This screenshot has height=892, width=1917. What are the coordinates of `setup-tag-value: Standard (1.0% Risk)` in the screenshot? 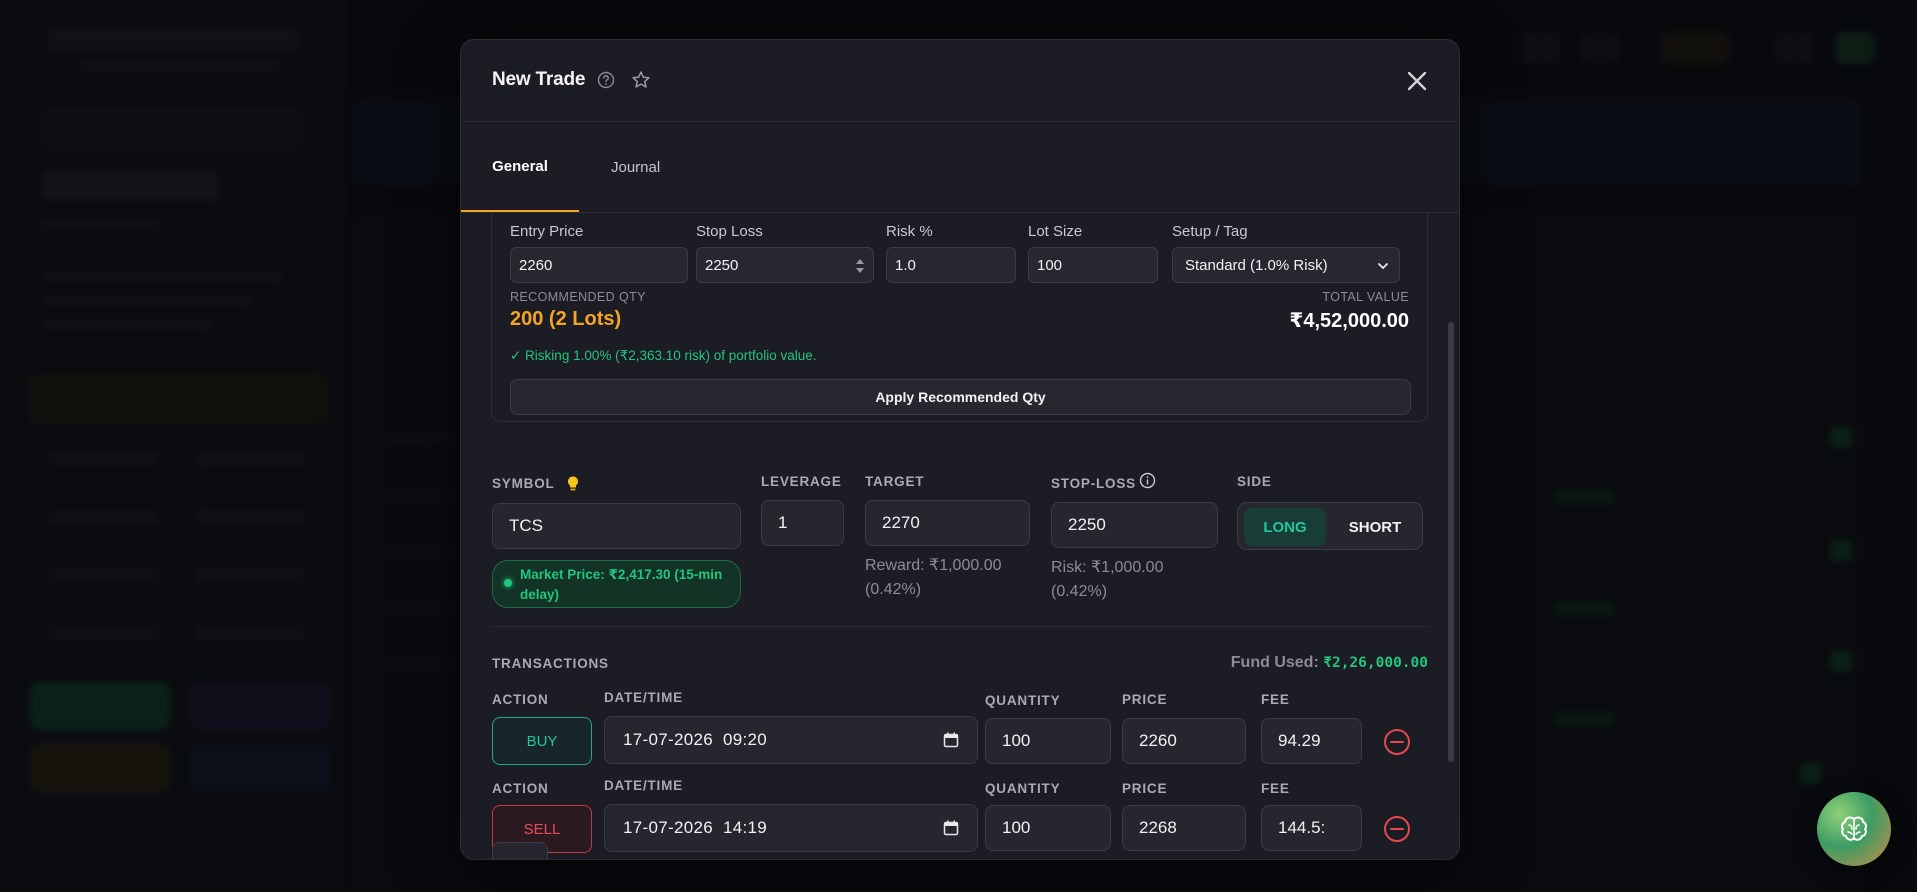 It's located at (1256, 265).